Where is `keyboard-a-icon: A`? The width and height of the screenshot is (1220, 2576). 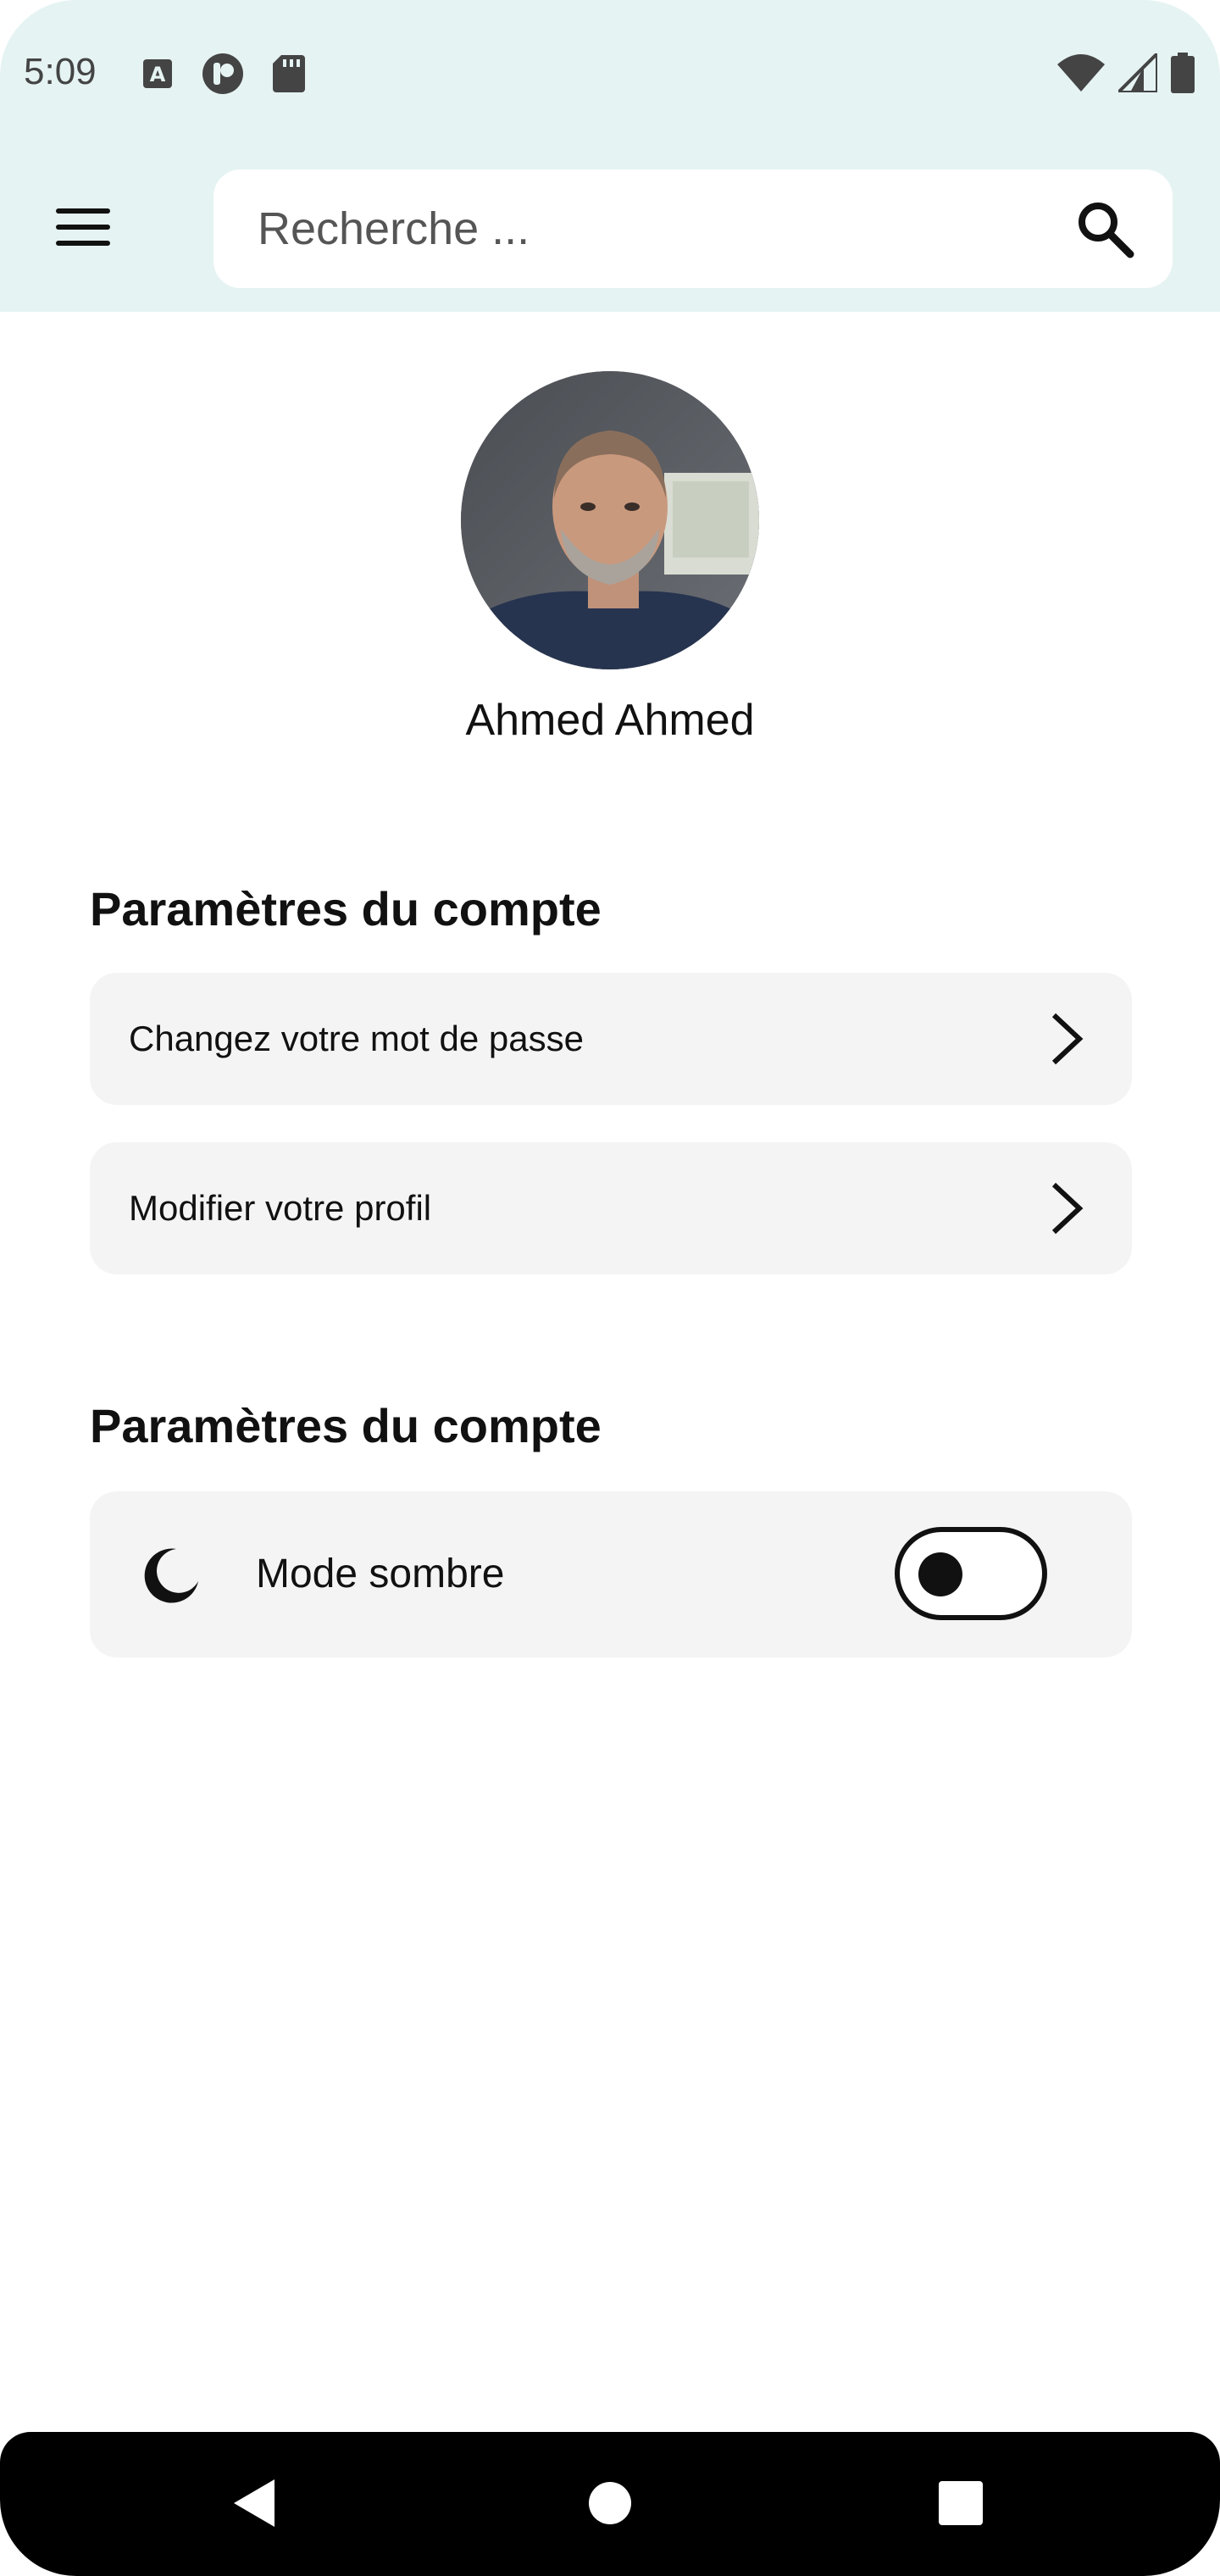 keyboard-a-icon: A is located at coordinates (157, 73).